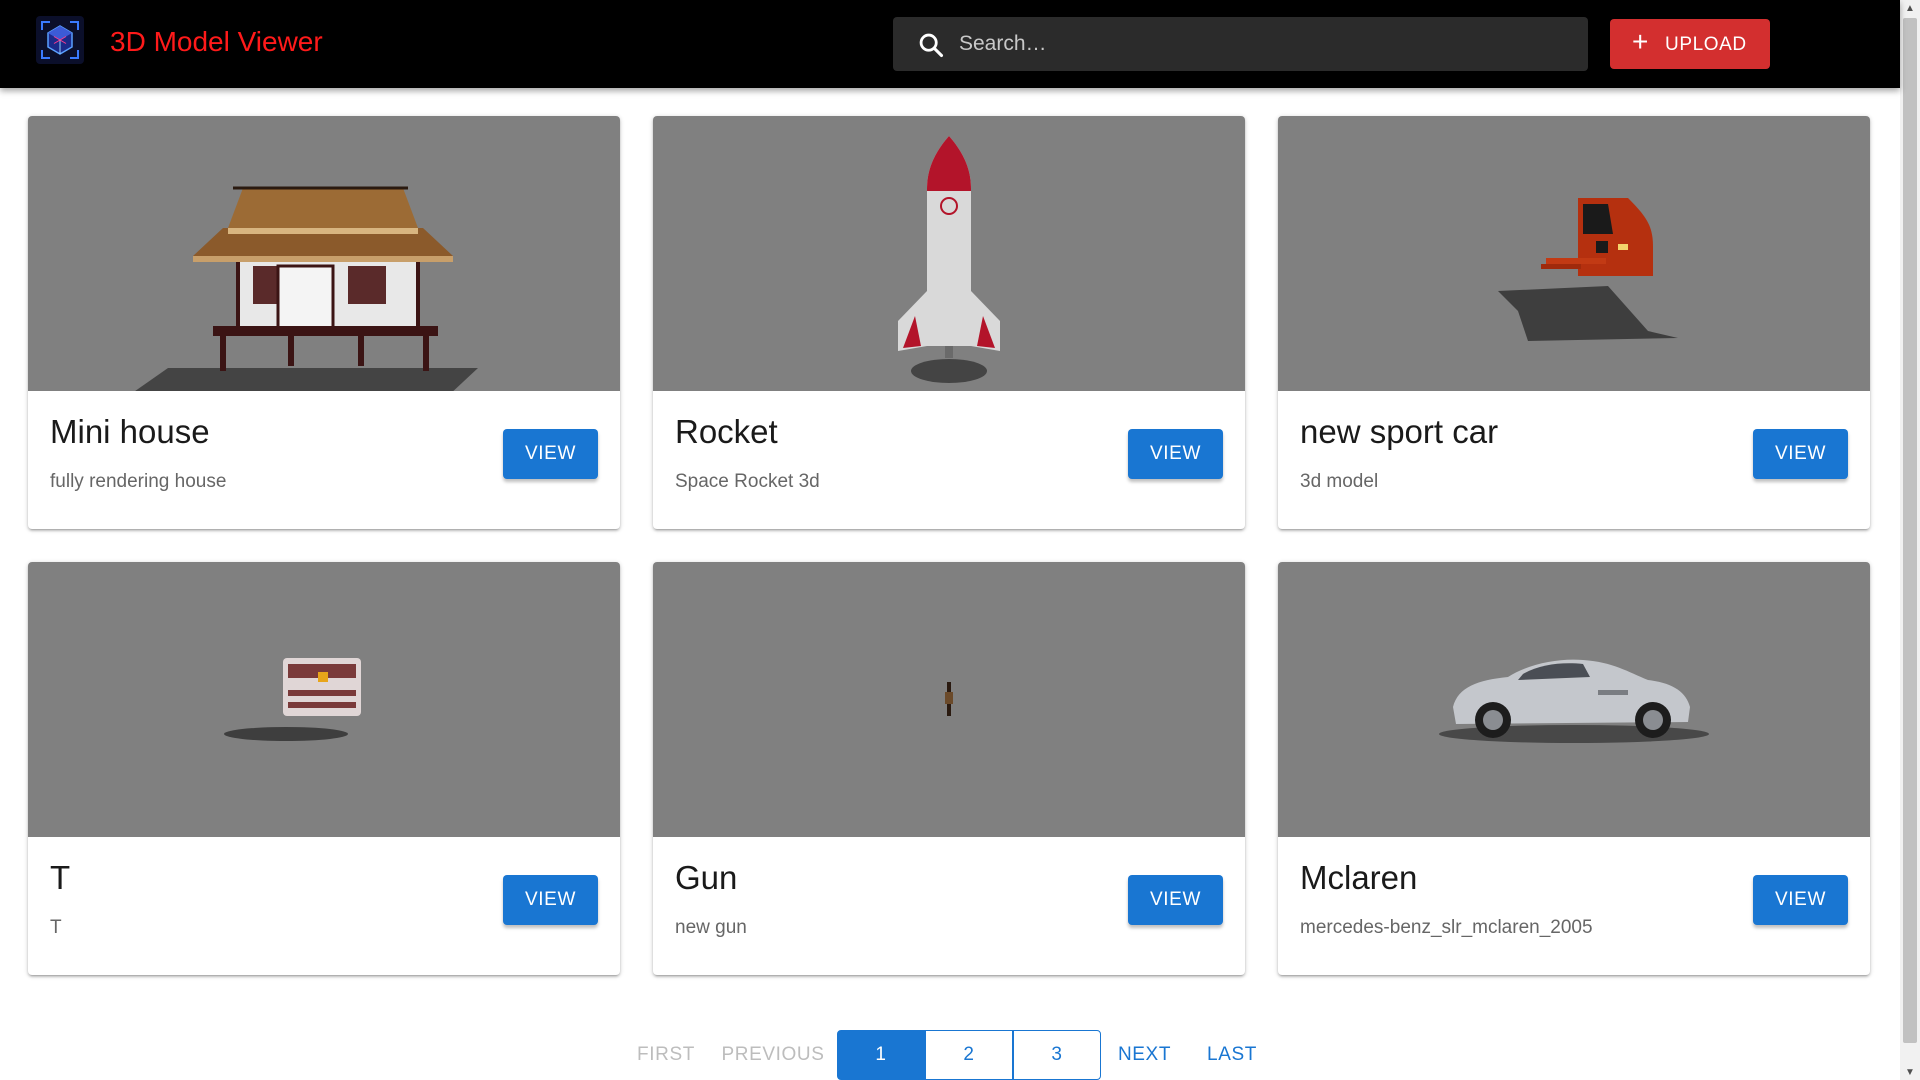 The image size is (1920, 1080). I want to click on card-title: new sport car, so click(1399, 431).